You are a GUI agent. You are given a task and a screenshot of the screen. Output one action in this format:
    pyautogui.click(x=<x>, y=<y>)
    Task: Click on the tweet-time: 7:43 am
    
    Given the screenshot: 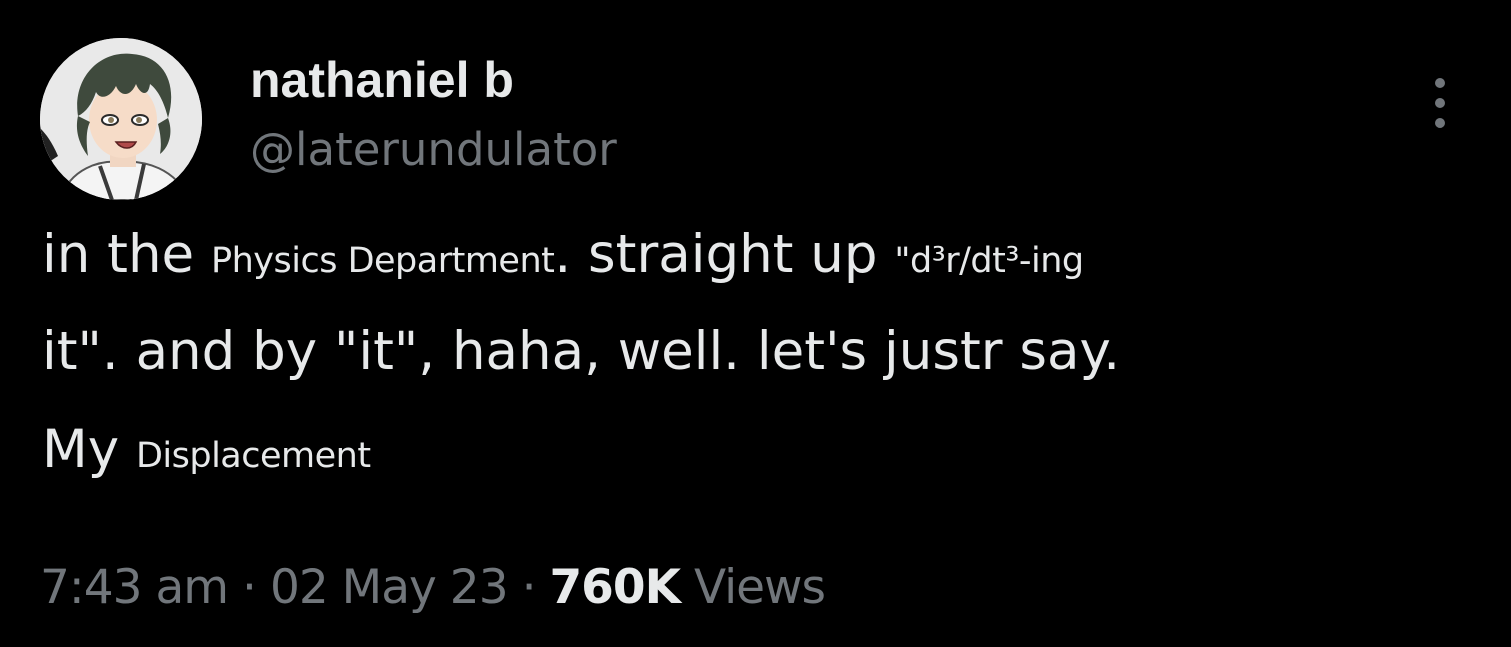 What is the action you would take?
    pyautogui.click(x=134, y=587)
    